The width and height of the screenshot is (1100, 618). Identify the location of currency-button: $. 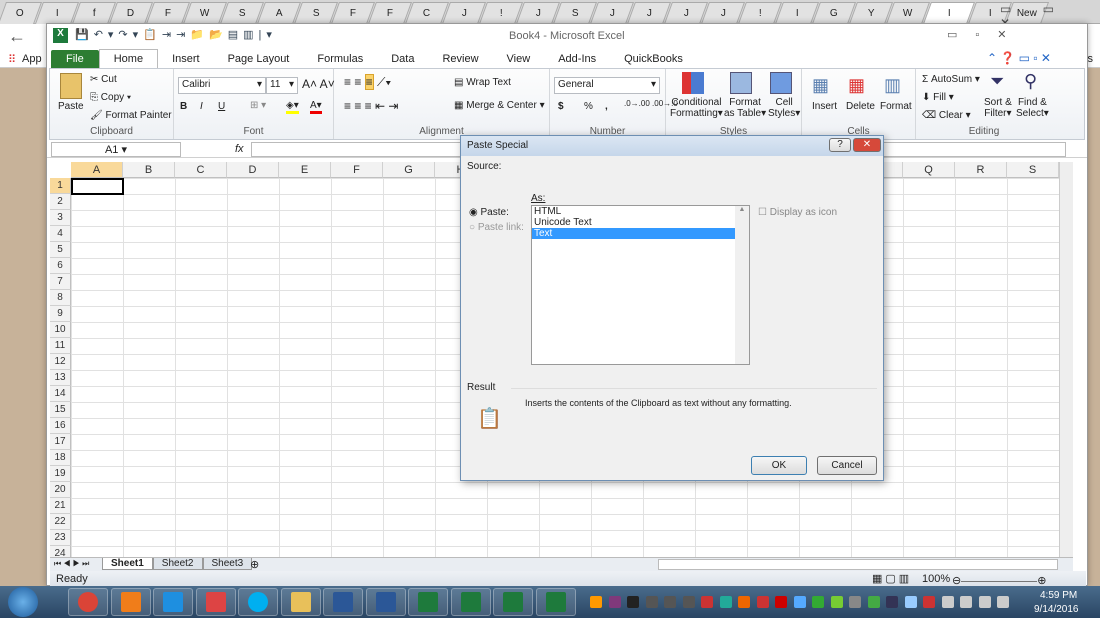
(561, 106).